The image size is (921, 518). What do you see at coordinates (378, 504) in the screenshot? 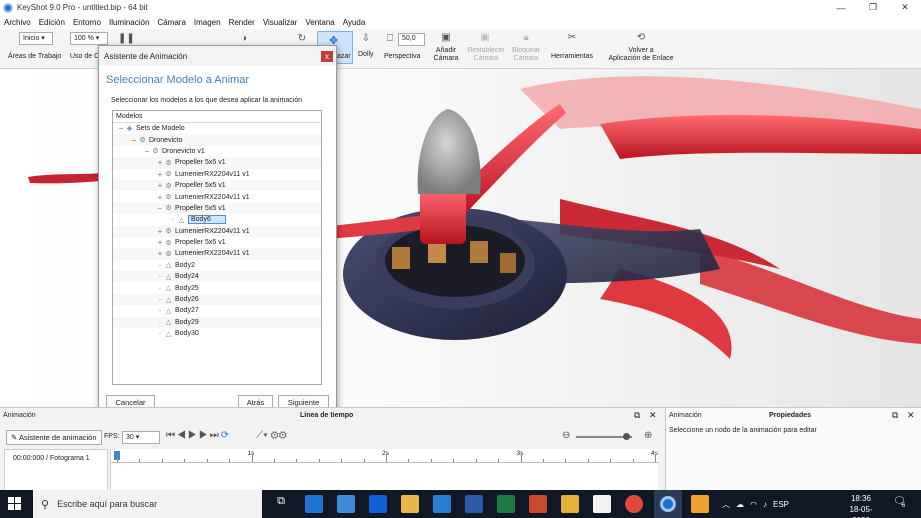
I see `dropbox-icon` at bounding box center [378, 504].